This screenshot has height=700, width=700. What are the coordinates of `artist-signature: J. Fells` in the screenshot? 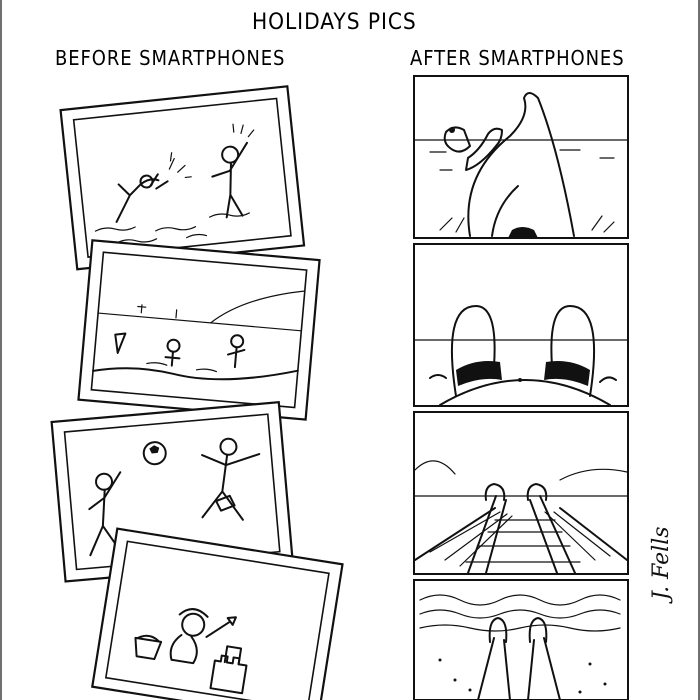 It's located at (661, 565).